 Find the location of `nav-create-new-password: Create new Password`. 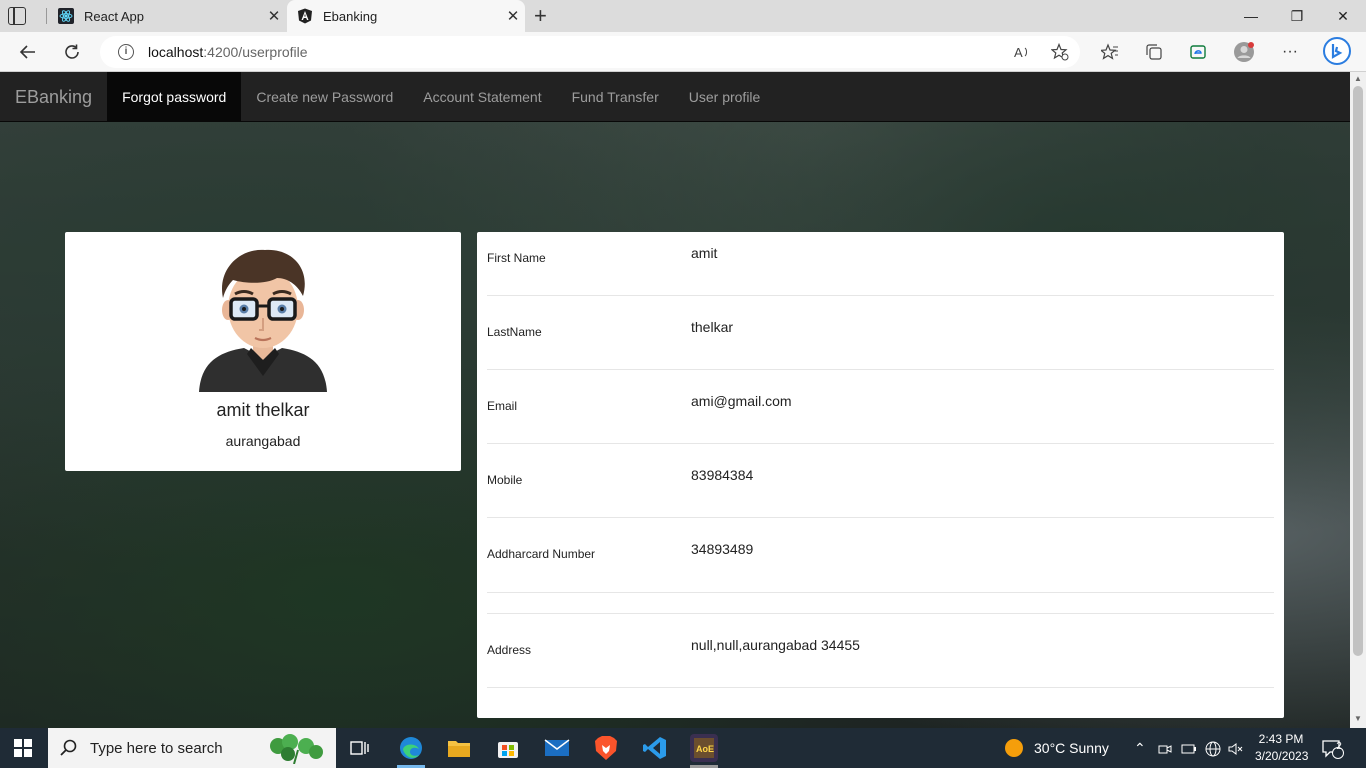

nav-create-new-password: Create new Password is located at coordinates (324, 96).